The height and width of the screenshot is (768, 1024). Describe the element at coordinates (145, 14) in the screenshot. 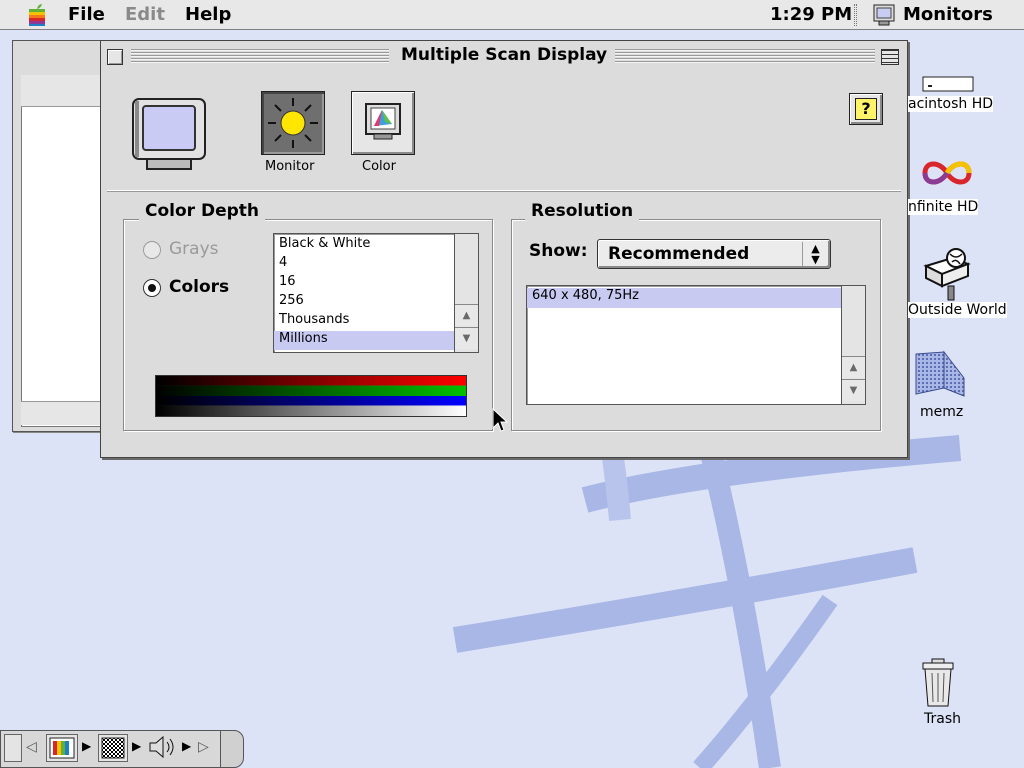

I see `menu-edit: Edit` at that location.